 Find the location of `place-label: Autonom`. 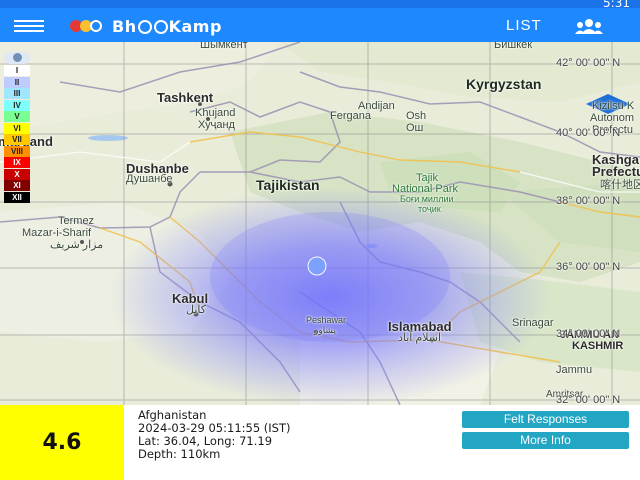

place-label: Autonom is located at coordinates (612, 118).